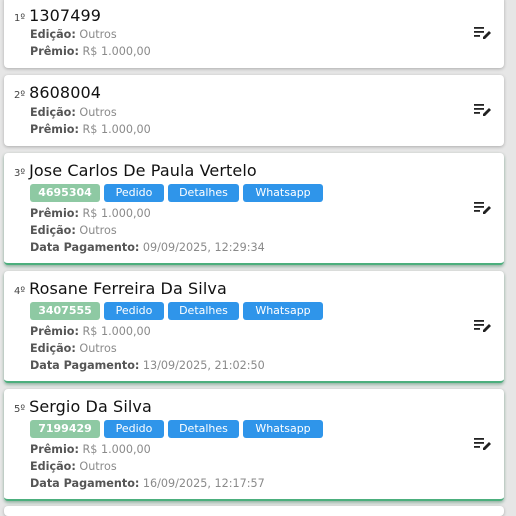 The image size is (516, 516). I want to click on card-header: 2º 8608004, so click(57, 92).